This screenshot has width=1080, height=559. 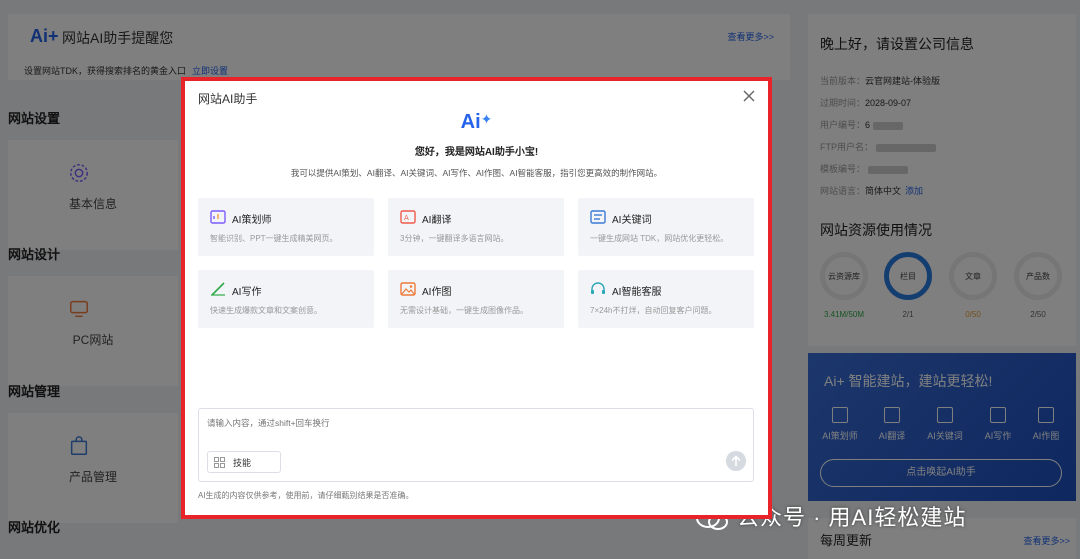 What do you see at coordinates (219, 462) in the screenshot?
I see `grid-icon` at bounding box center [219, 462].